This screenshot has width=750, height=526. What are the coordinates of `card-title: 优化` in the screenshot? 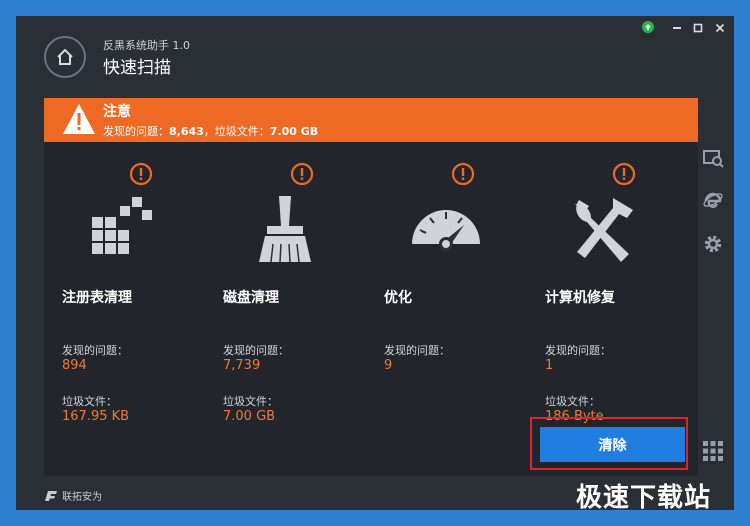 It's located at (398, 298).